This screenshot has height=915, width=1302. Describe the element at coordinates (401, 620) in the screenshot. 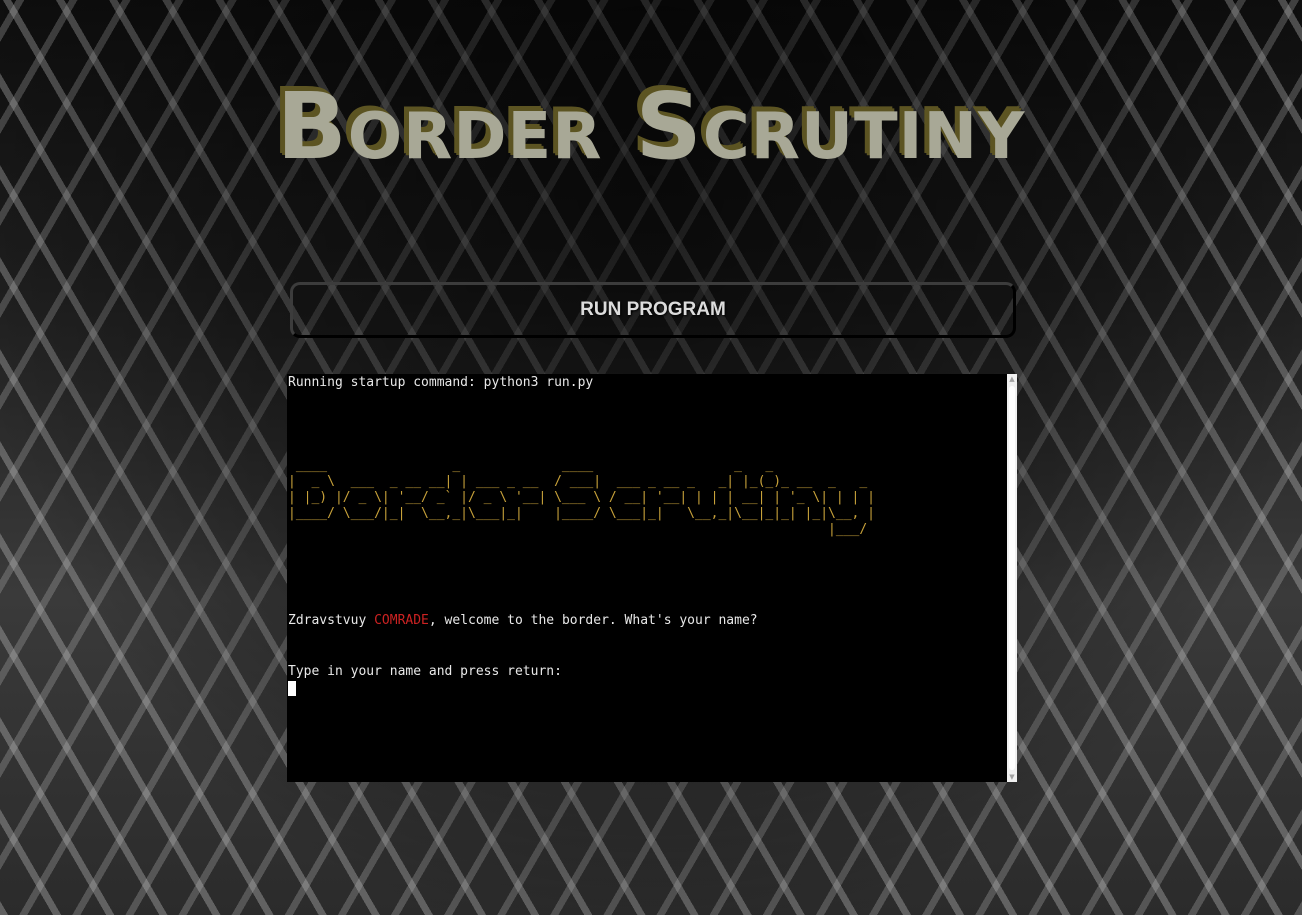

I see `comrade-highlight: COMRADE` at that location.